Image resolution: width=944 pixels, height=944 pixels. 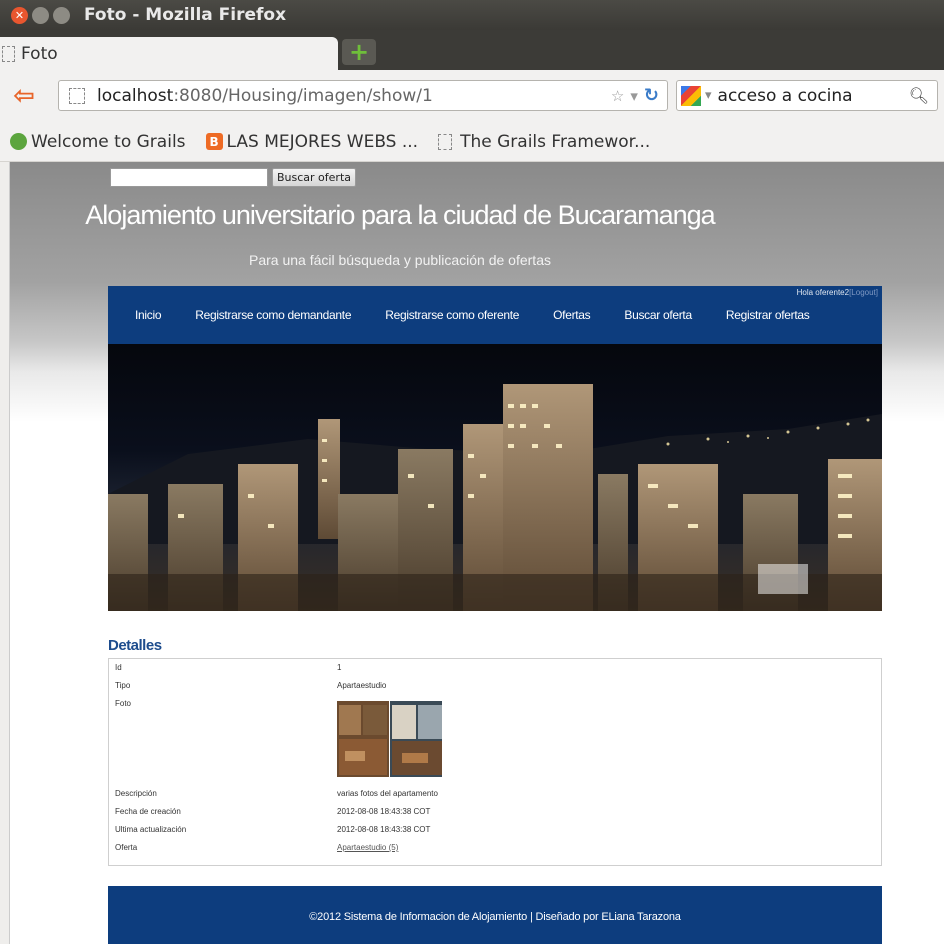 What do you see at coordinates (785, 95) in the screenshot?
I see `search-value: acceso a cocina` at bounding box center [785, 95].